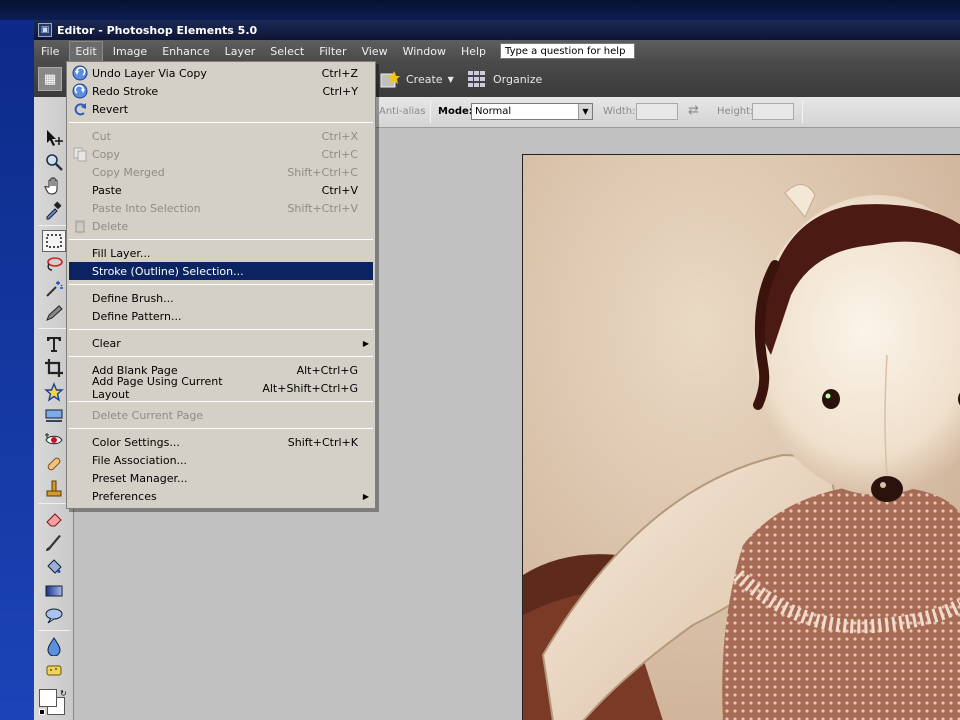 The width and height of the screenshot is (960, 720). What do you see at coordinates (54, 241) in the screenshot?
I see `marquee-tool-icon` at bounding box center [54, 241].